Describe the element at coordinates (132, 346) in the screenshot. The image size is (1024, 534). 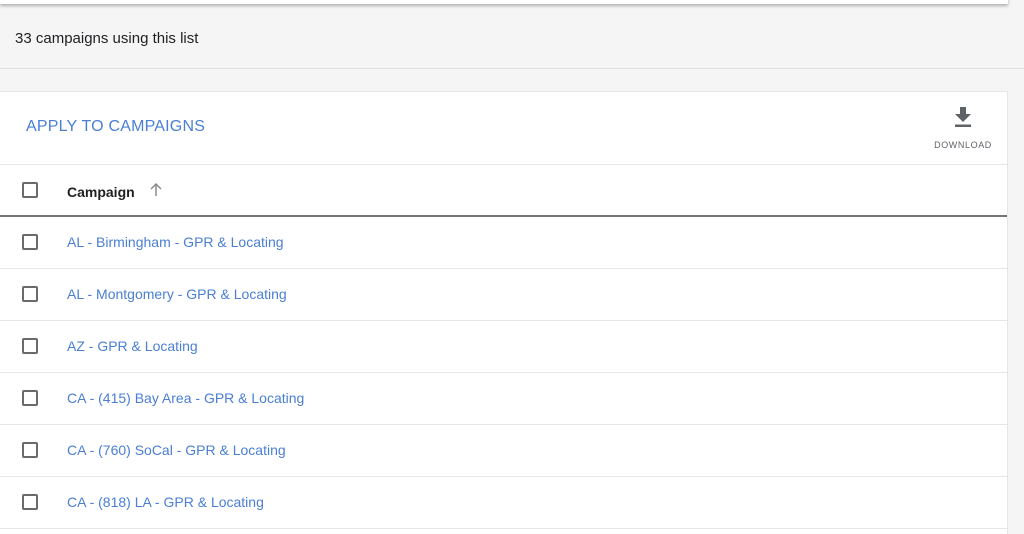
I see `campaign-link: AZ - GPR & Locating` at that location.